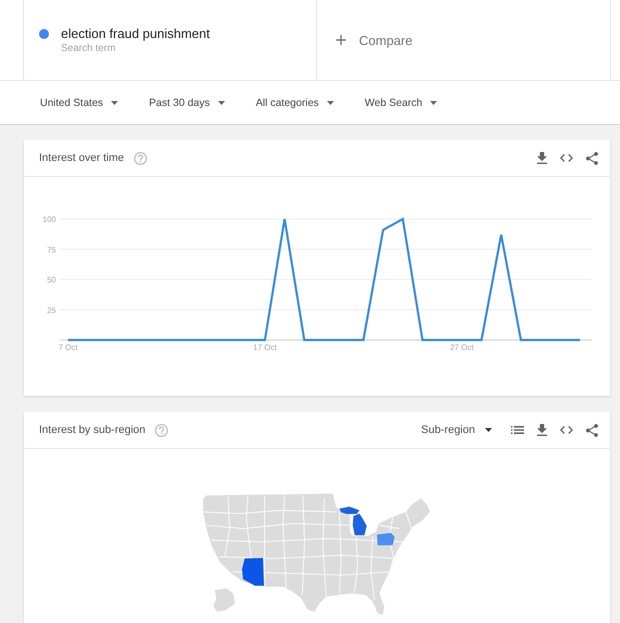  I want to click on search-term-card: election fraud punishment Search term, so click(170, 40).